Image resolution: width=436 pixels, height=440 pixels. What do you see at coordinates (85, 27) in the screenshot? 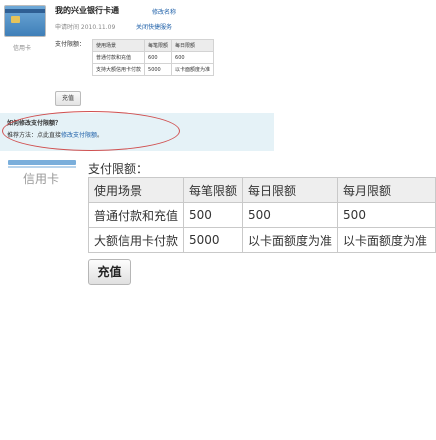
I see `apply-time: 申请时间 2010.11.09` at bounding box center [85, 27].